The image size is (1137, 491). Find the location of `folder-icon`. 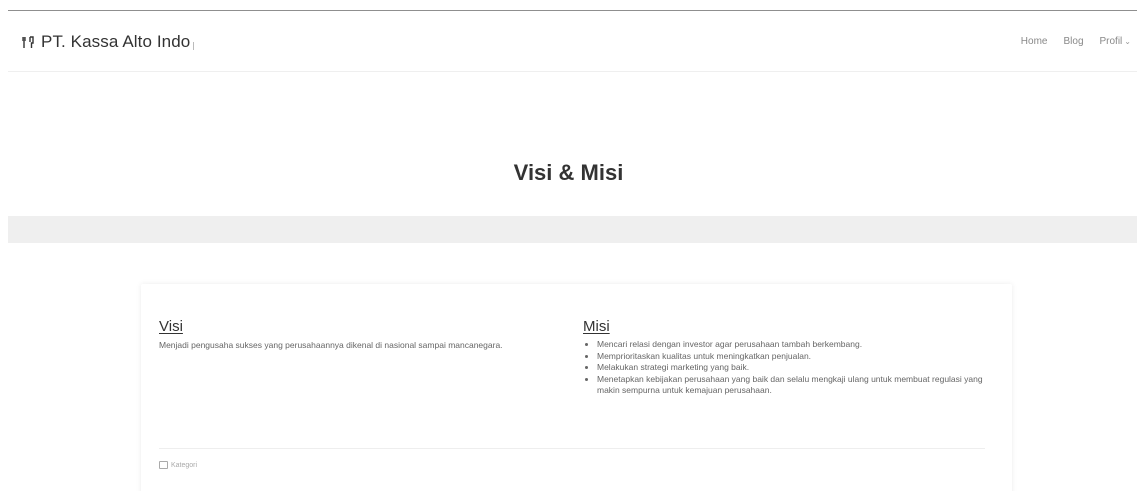

folder-icon is located at coordinates (163, 465).